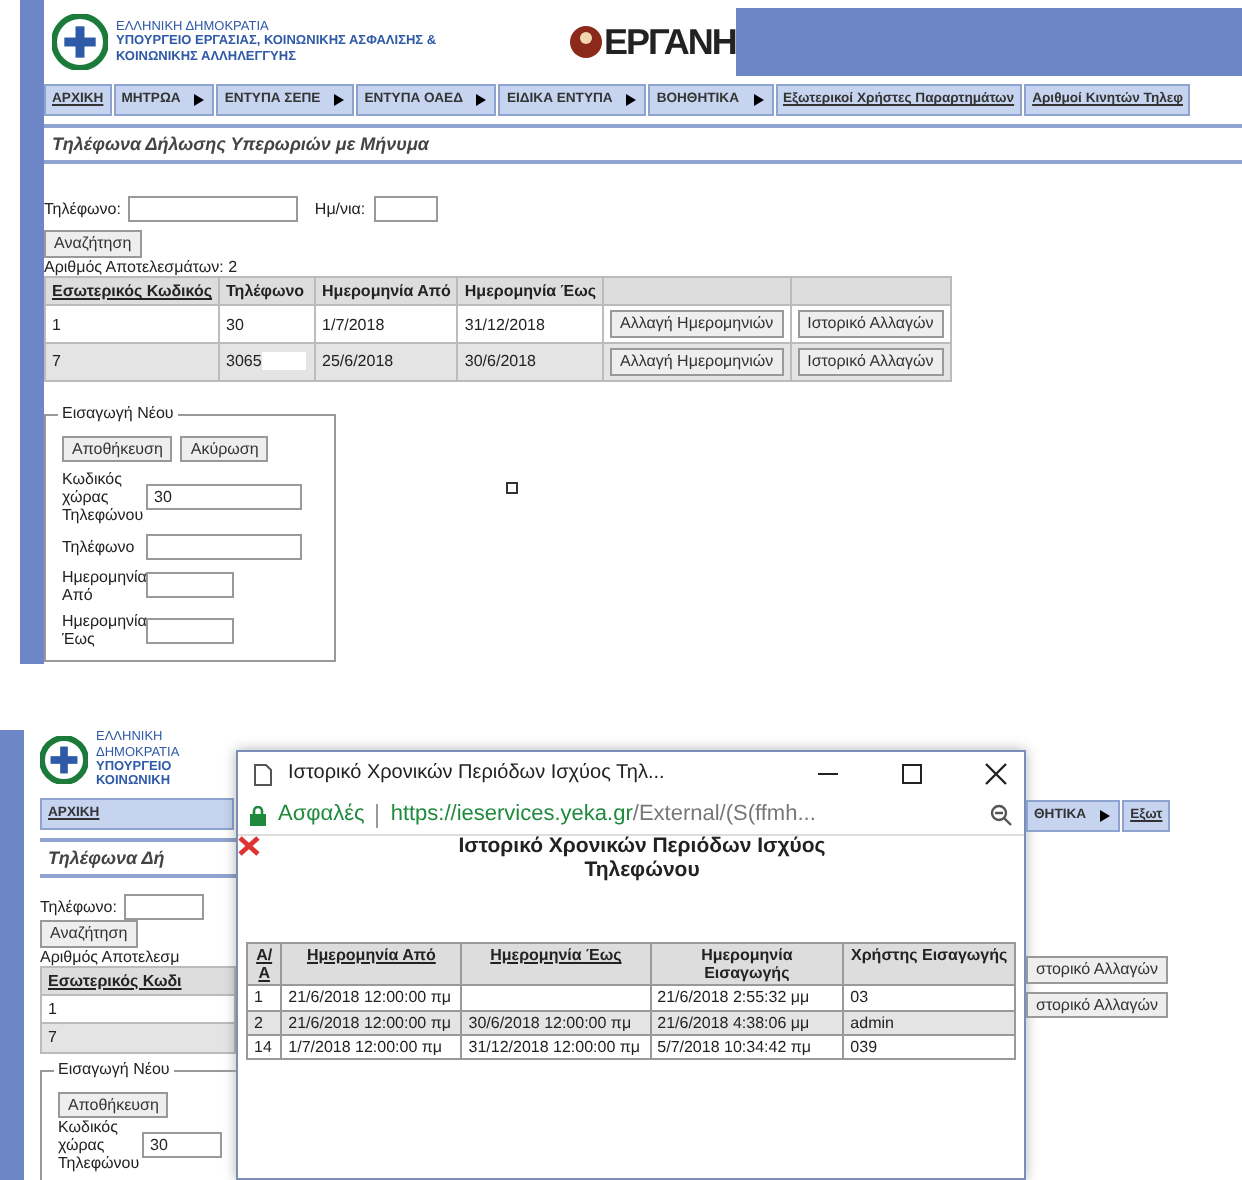 This screenshot has height=1180, width=1242. Describe the element at coordinates (859, 997) in the screenshot. I see `table-cell: 03` at that location.